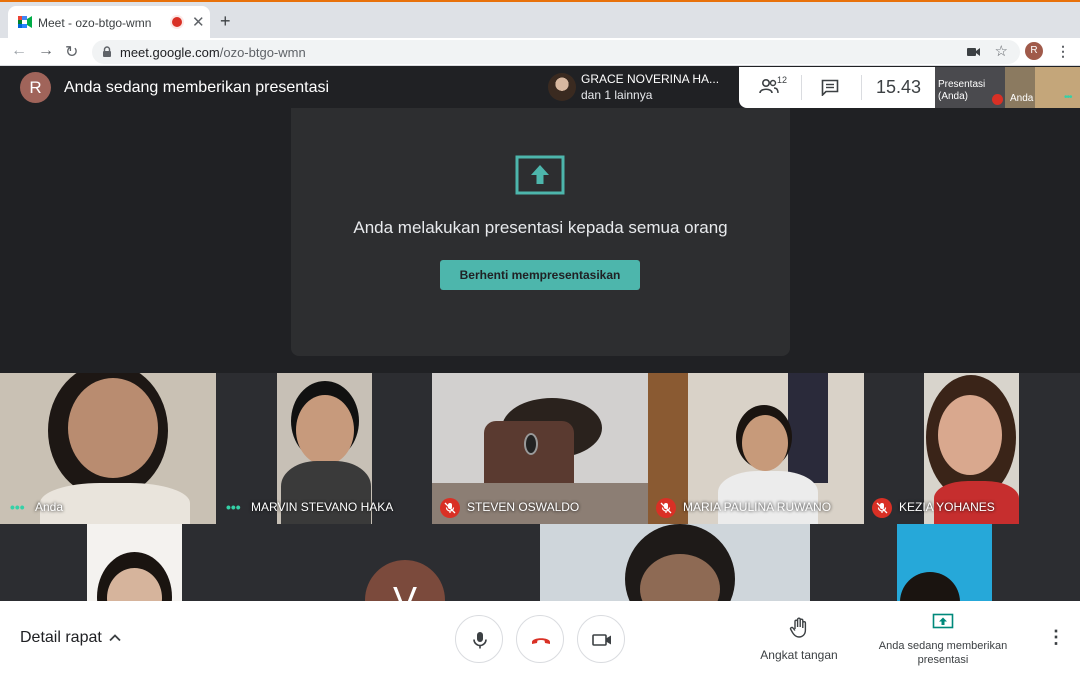 This screenshot has width=1080, height=675. I want to click on video-camera-icon, so click(601, 640).